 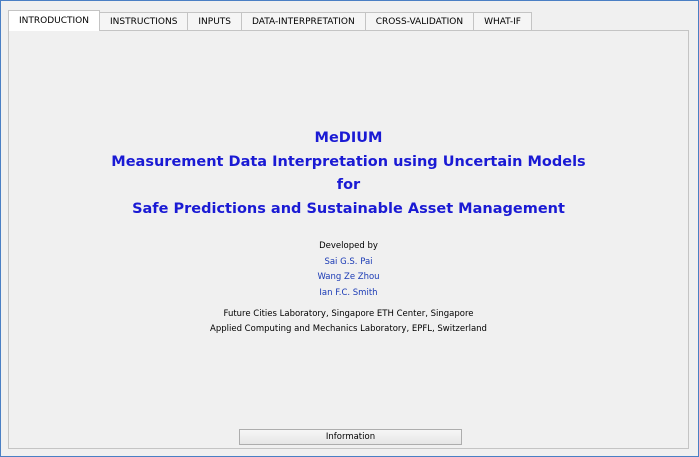 What do you see at coordinates (348, 138) in the screenshot?
I see `app-name: MeDIUM` at bounding box center [348, 138].